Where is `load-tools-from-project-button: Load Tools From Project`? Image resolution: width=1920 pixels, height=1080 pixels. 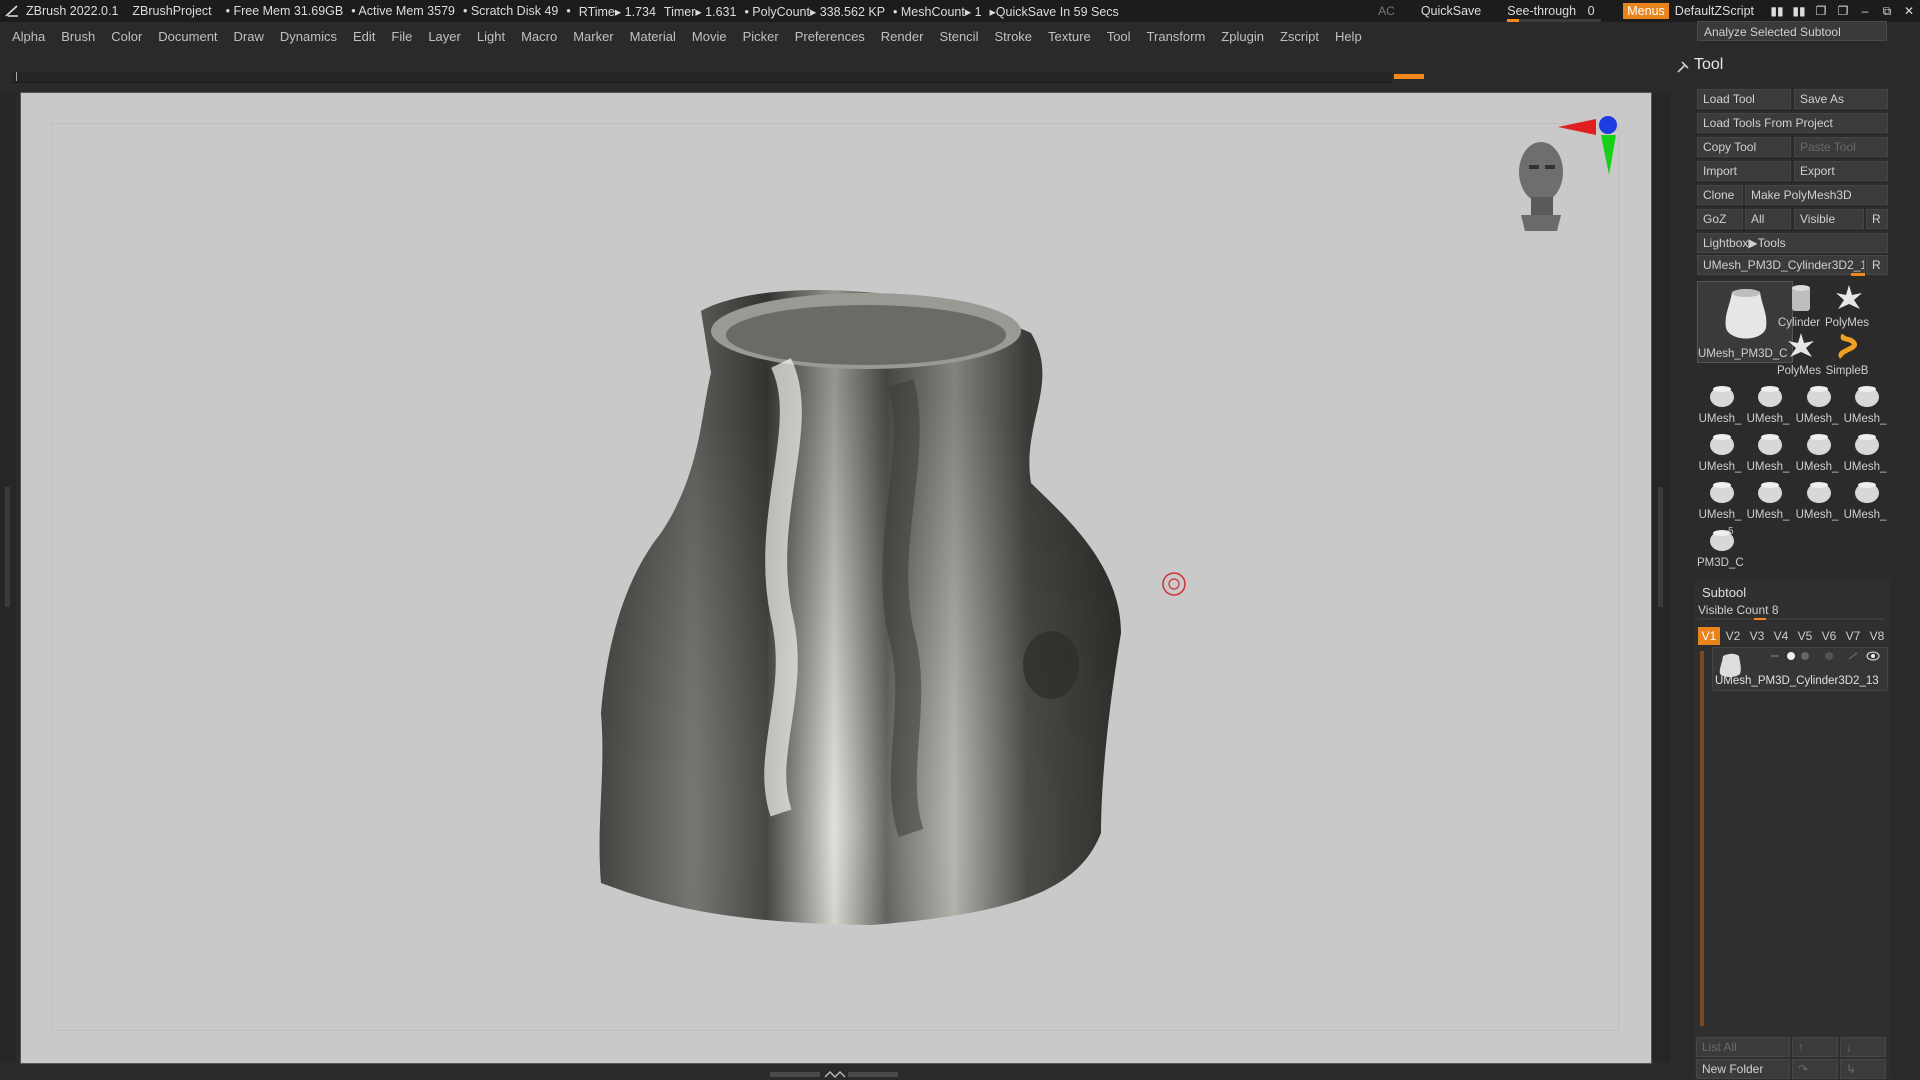 load-tools-from-project-button: Load Tools From Project is located at coordinates (1792, 123).